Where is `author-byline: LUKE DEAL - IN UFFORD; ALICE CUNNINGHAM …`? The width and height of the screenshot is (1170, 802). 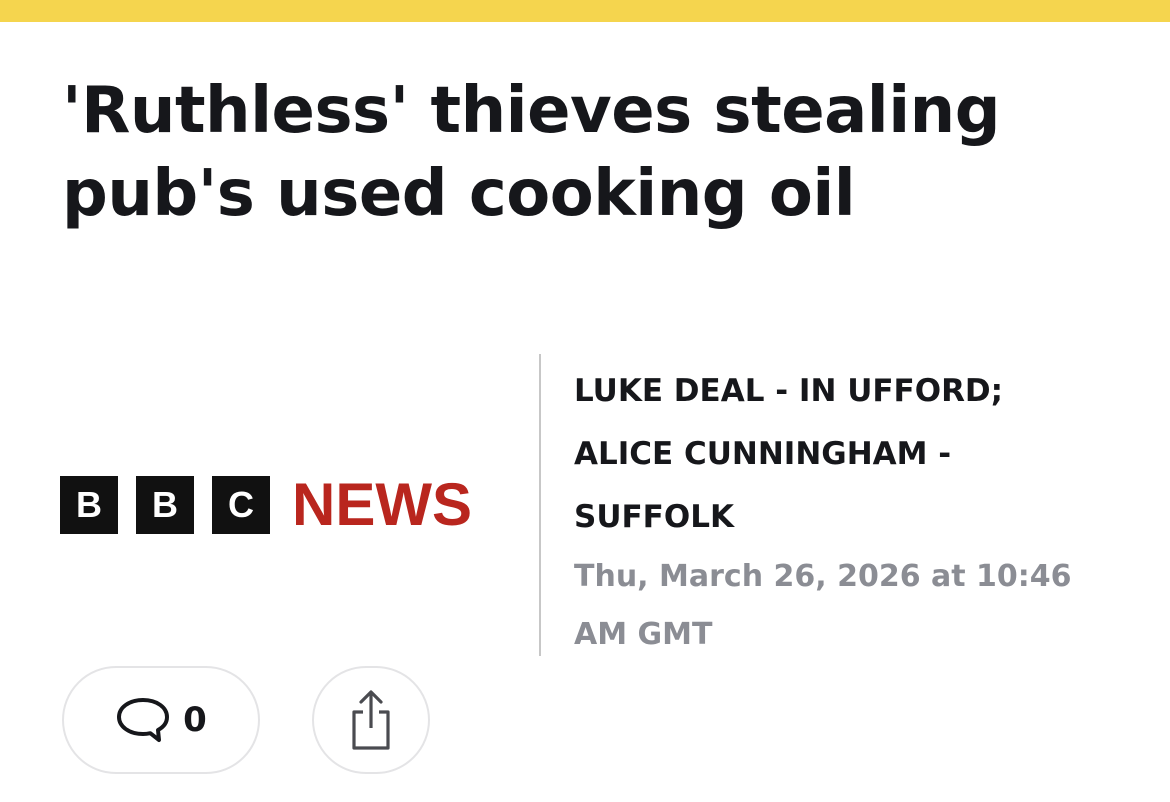 author-byline: LUKE DEAL - IN UFFORD; ALICE CUNNINGHAM … is located at coordinates (844, 454).